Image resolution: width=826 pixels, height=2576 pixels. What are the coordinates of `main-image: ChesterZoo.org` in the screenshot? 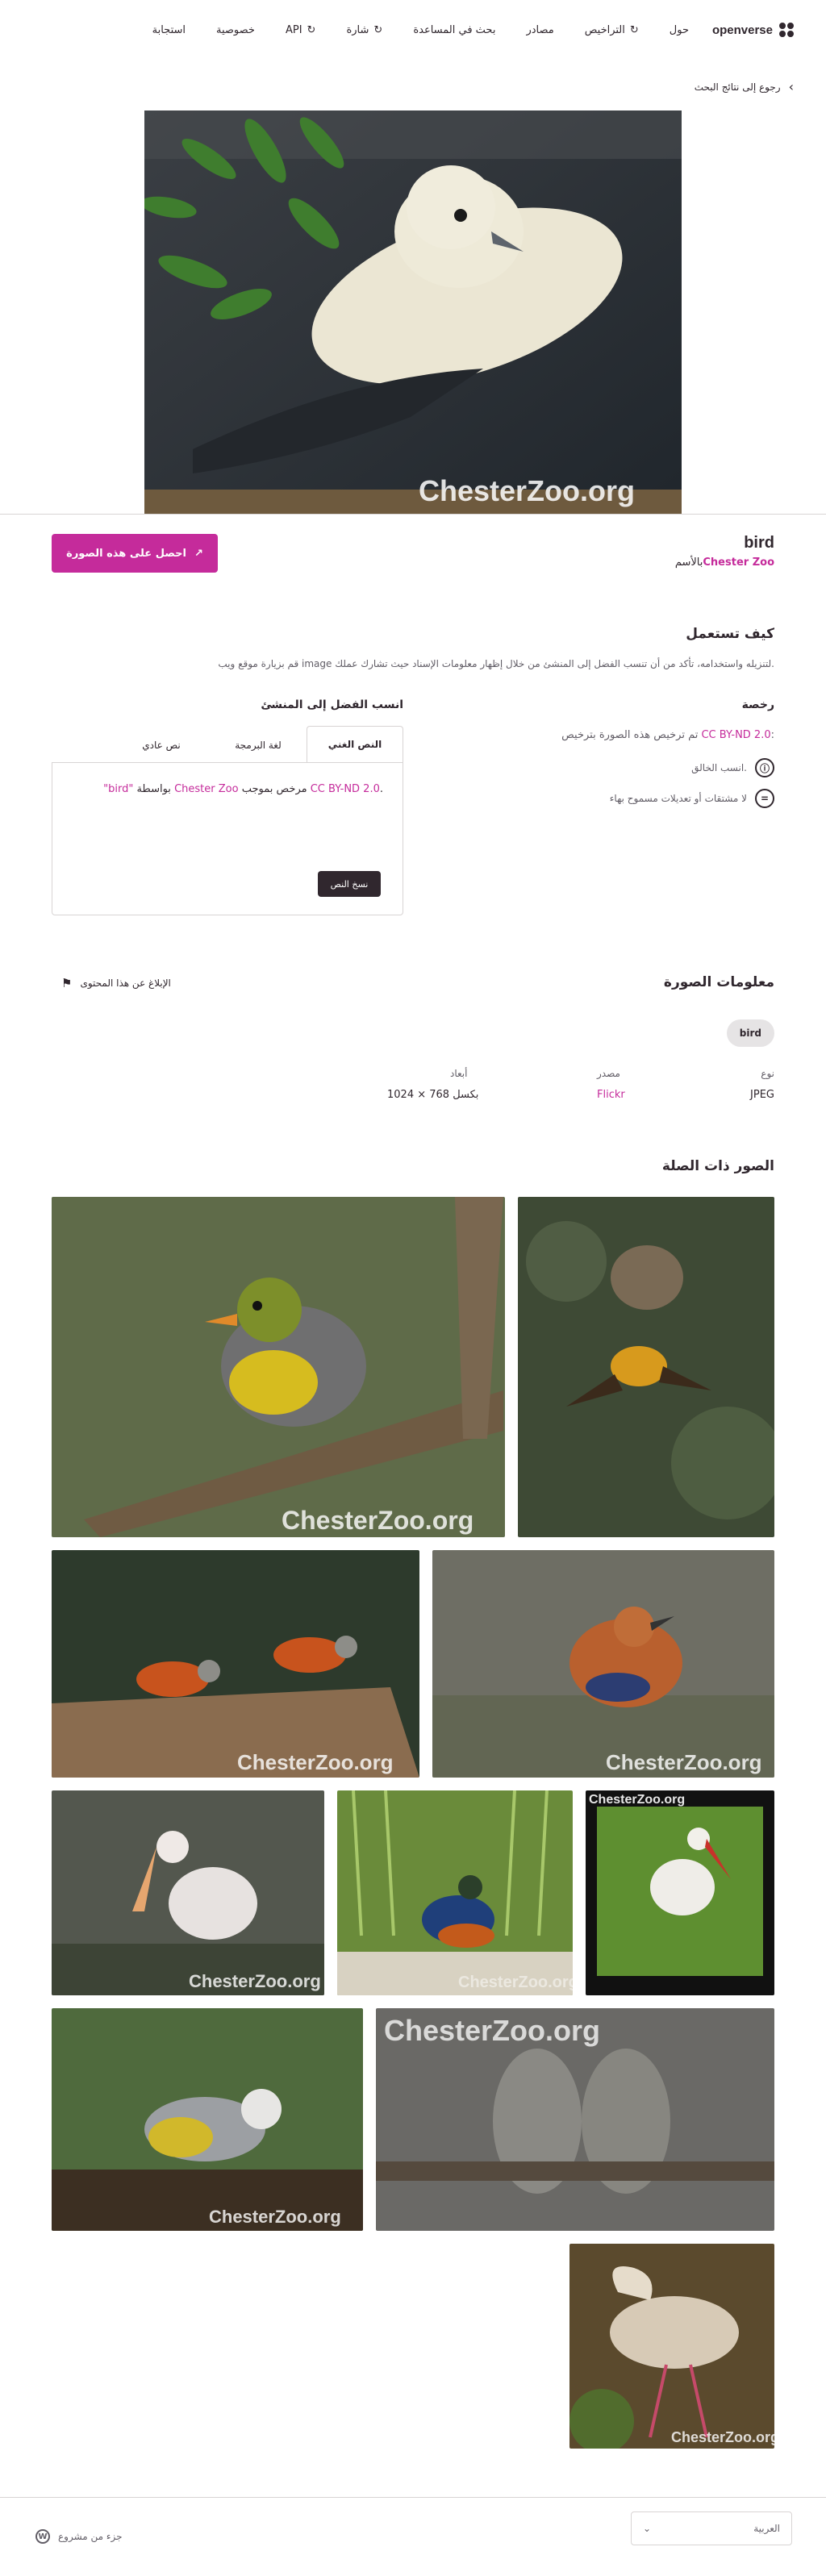 It's located at (413, 312).